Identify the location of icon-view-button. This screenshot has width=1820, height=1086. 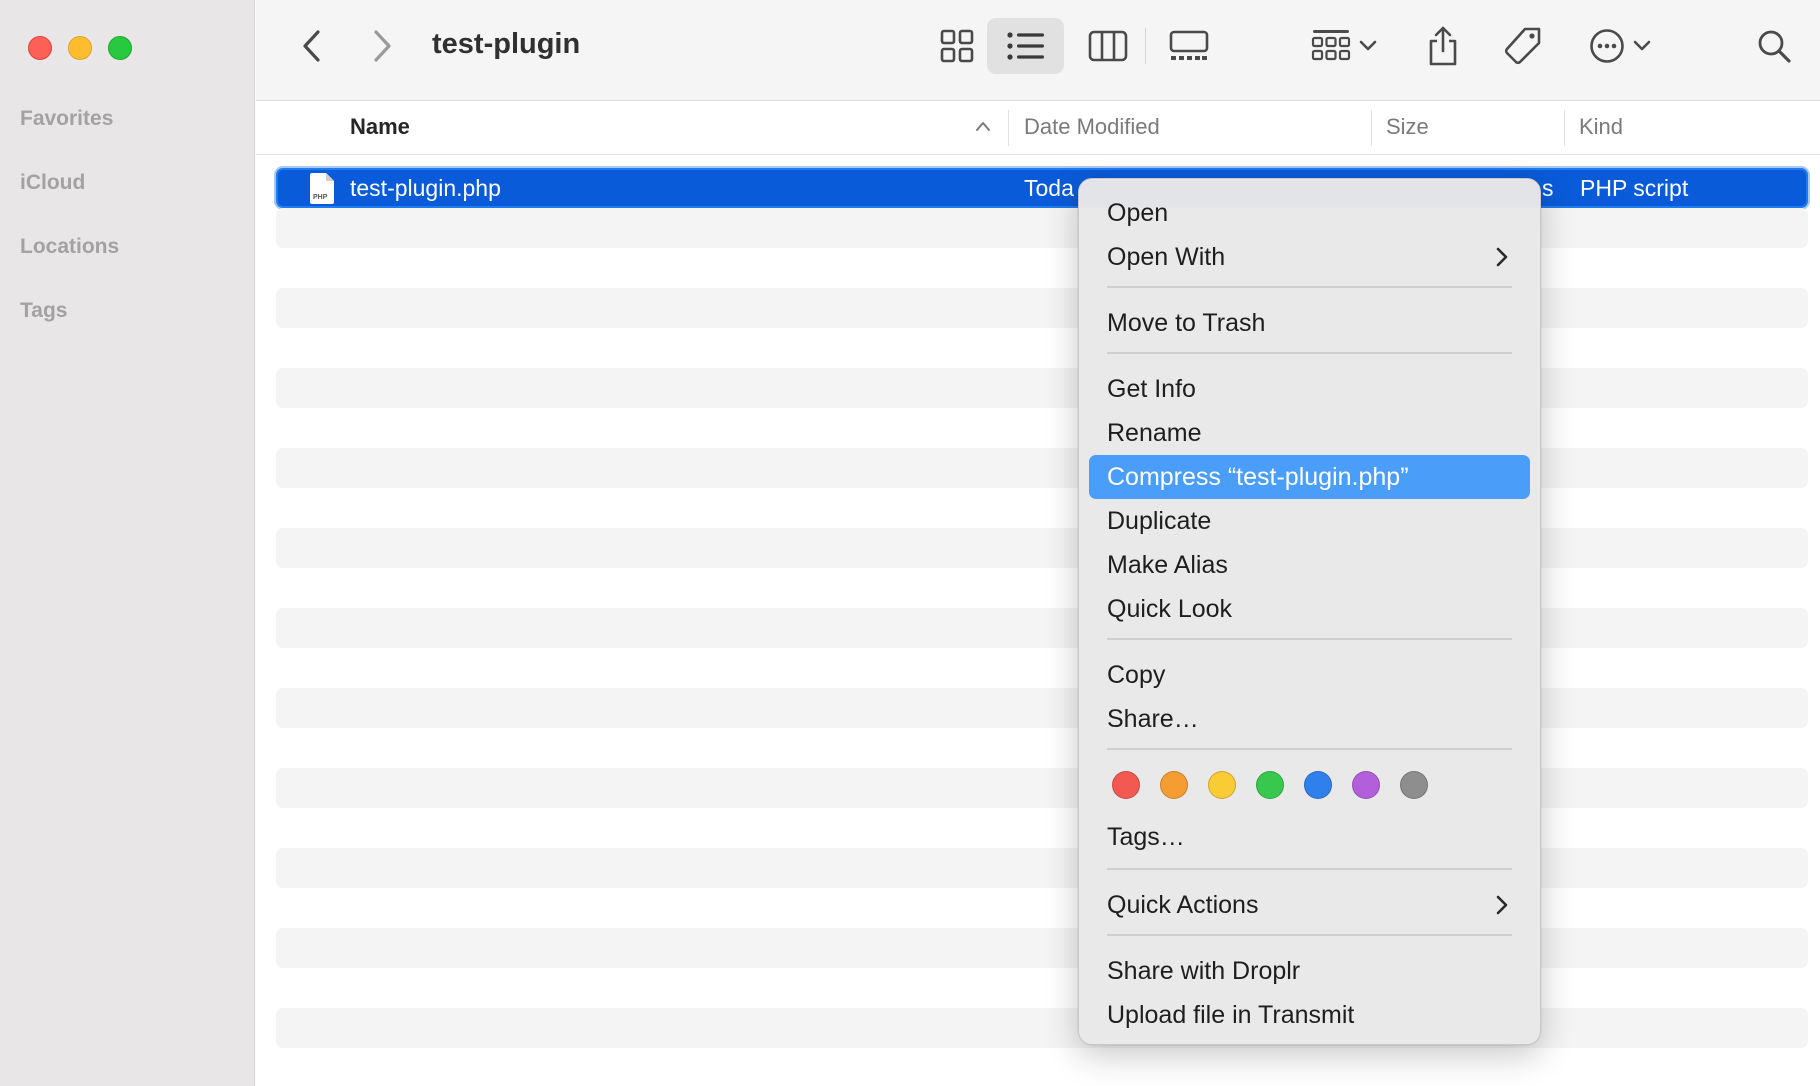
(957, 46).